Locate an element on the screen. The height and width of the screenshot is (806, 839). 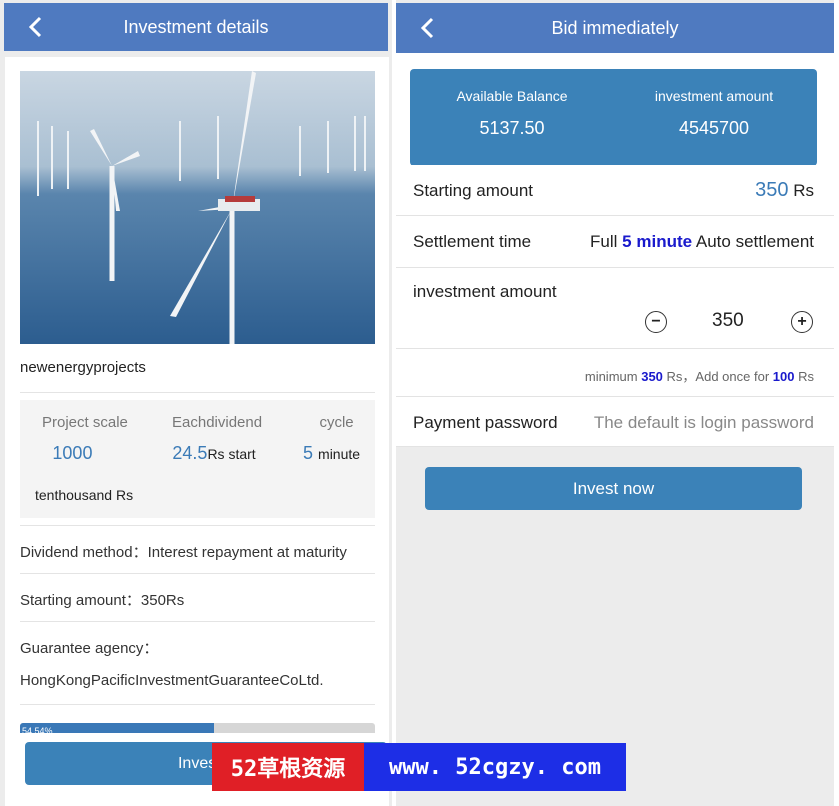
watermark-cn: 52草根资源 is located at coordinates (288, 767).